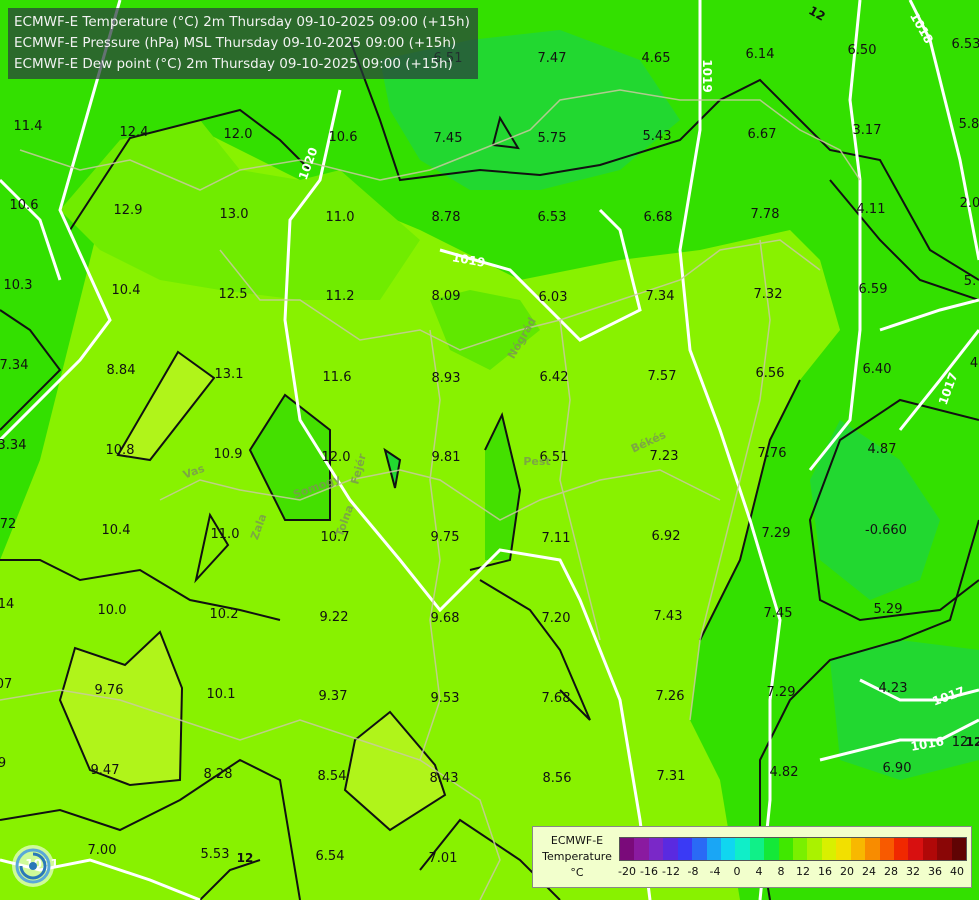 The height and width of the screenshot is (900, 979). What do you see at coordinates (882, 449) in the screenshot?
I see `temperature-value-label: 4.87` at bounding box center [882, 449].